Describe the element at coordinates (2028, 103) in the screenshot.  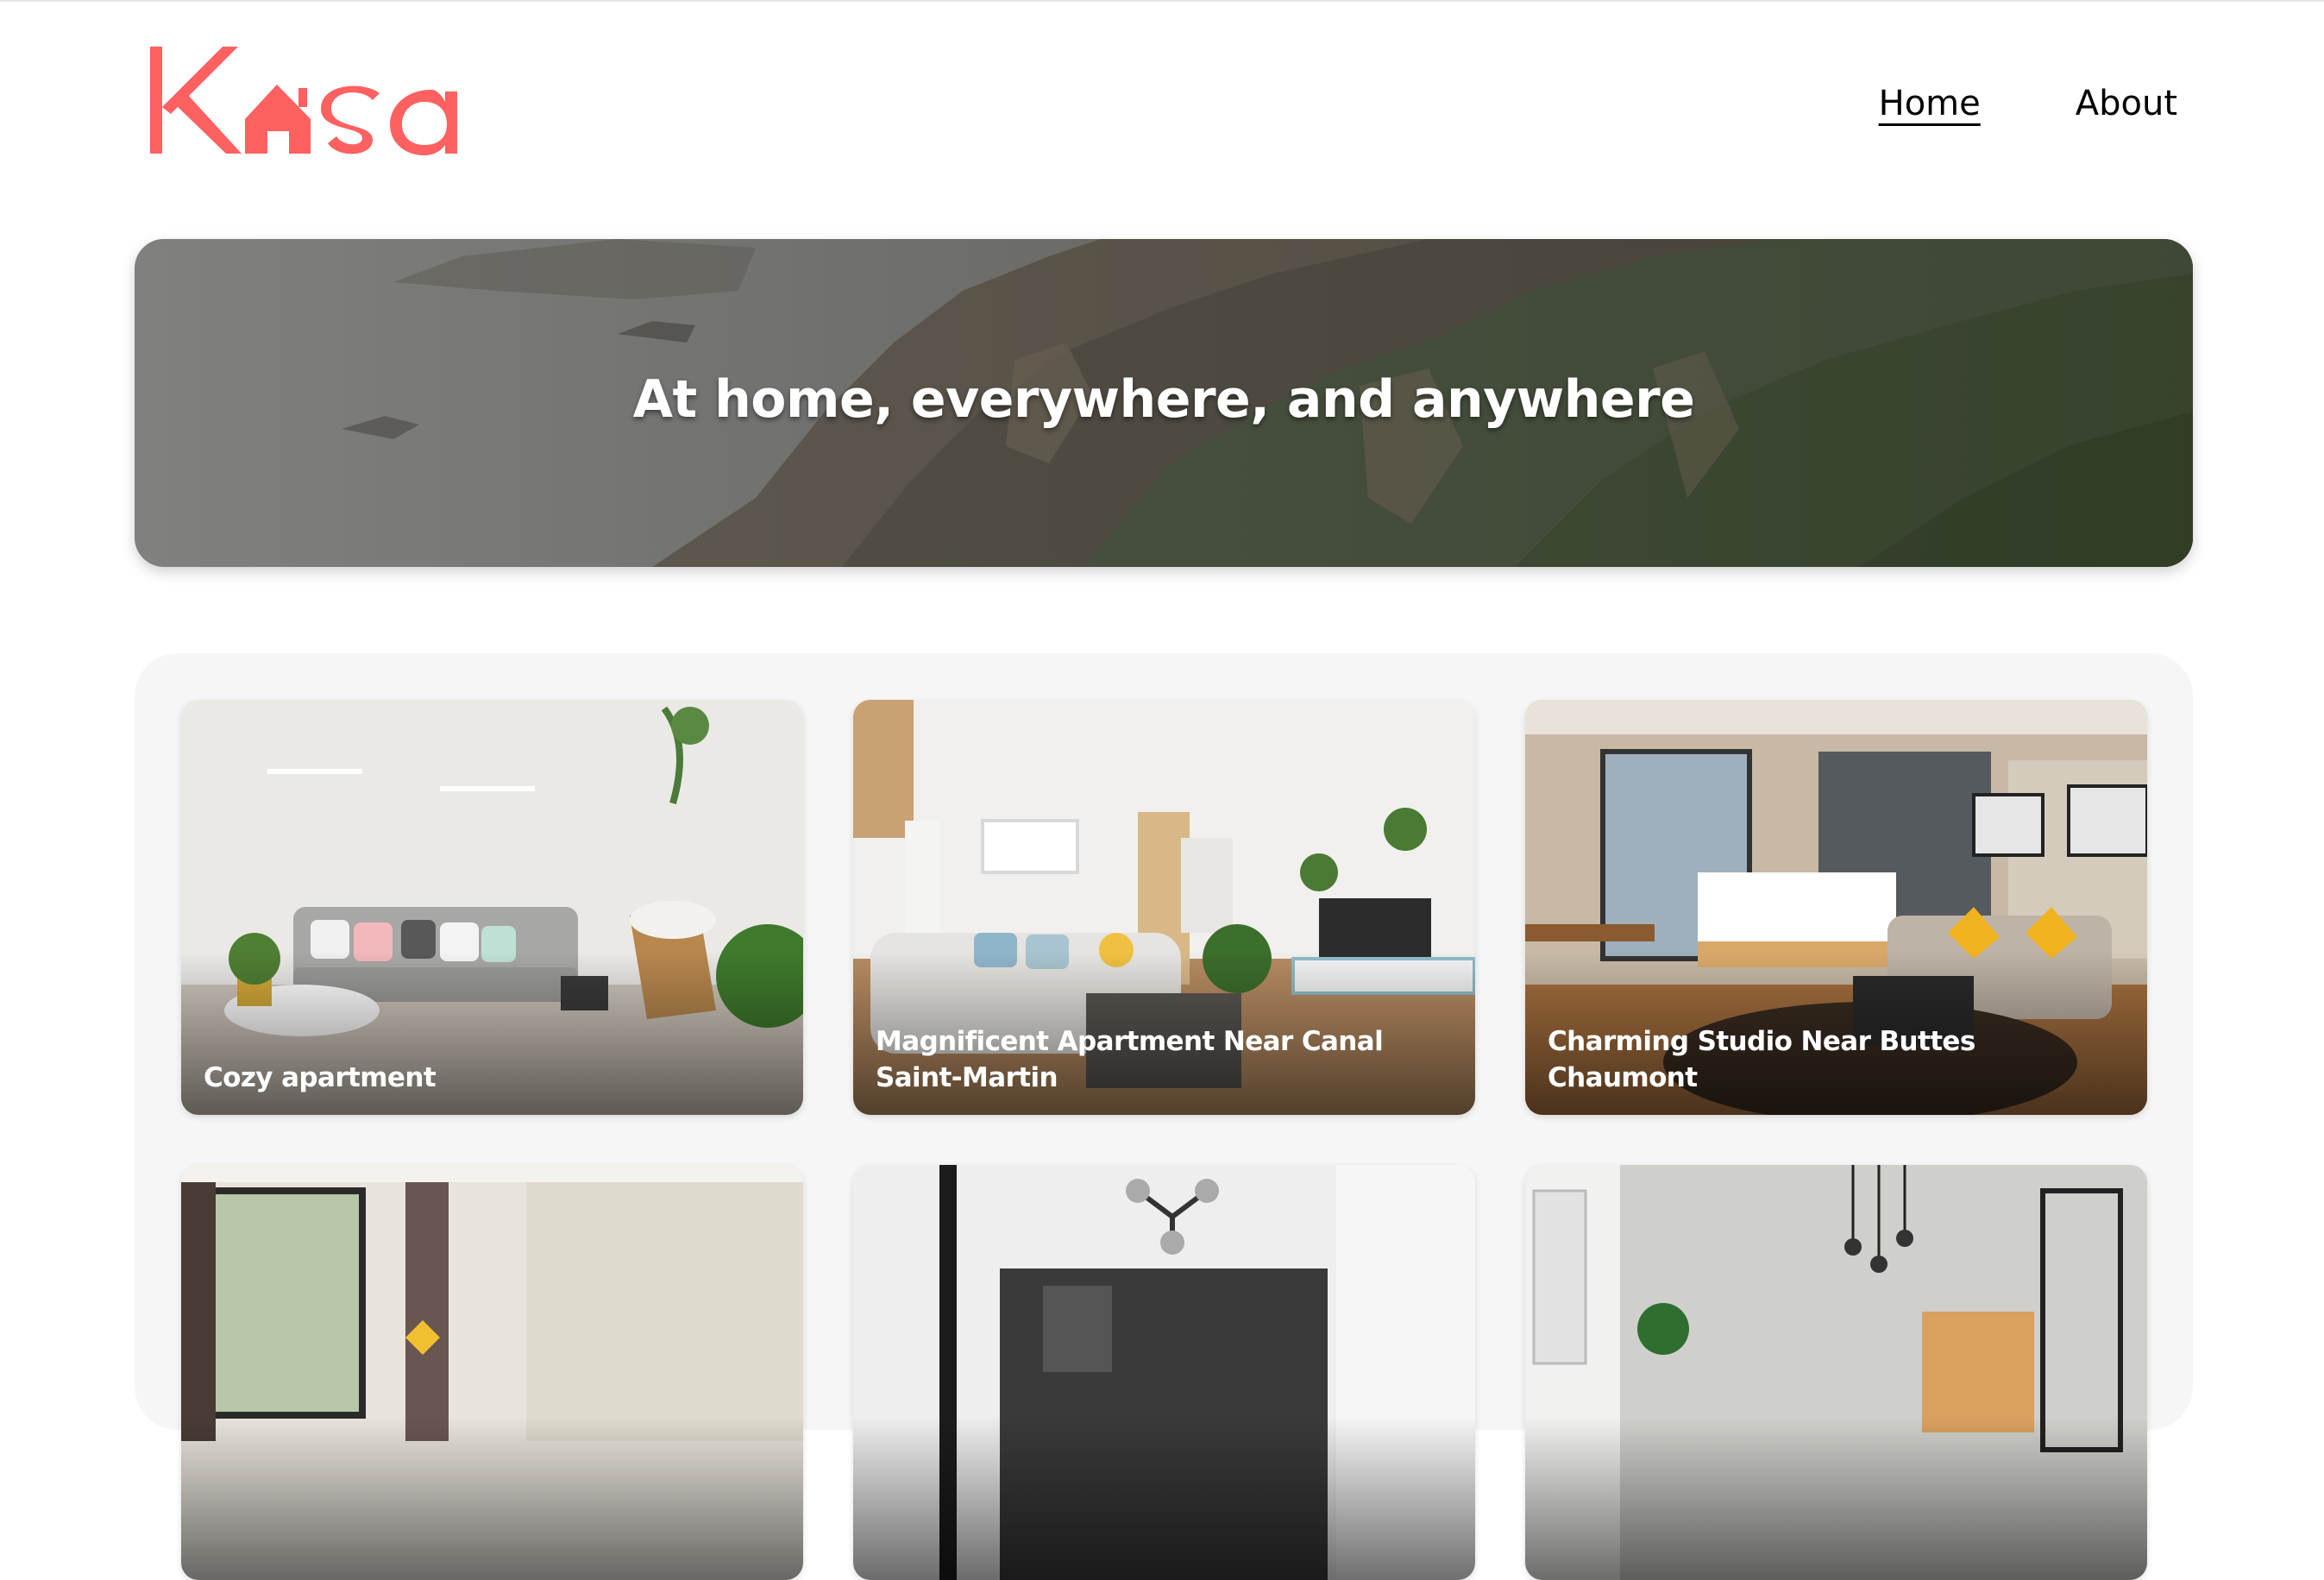
I see `main-nav: Home About` at that location.